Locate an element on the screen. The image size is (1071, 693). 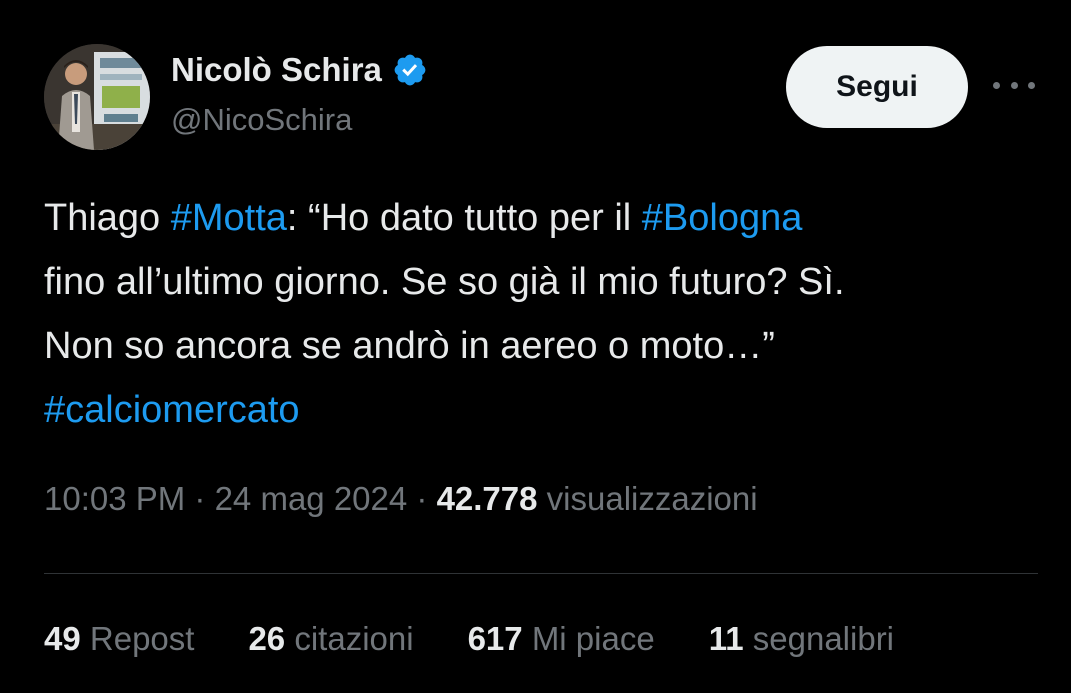
author-handle: @NicoSchira is located at coordinates (261, 120).